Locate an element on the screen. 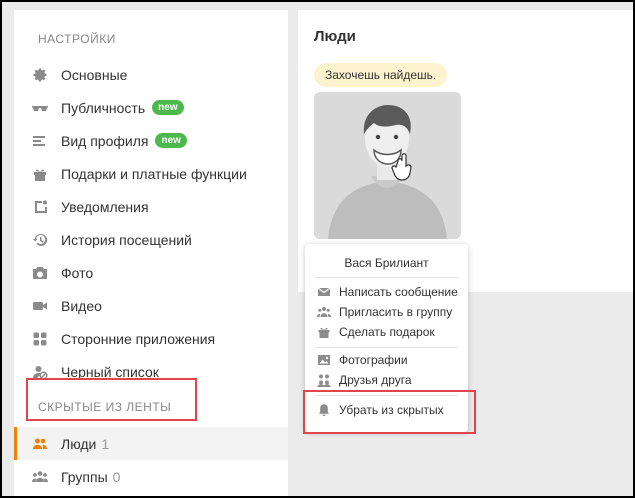 This screenshot has height=498, width=635. sidebar-item-apps: Сторонние приложения is located at coordinates (151, 338).